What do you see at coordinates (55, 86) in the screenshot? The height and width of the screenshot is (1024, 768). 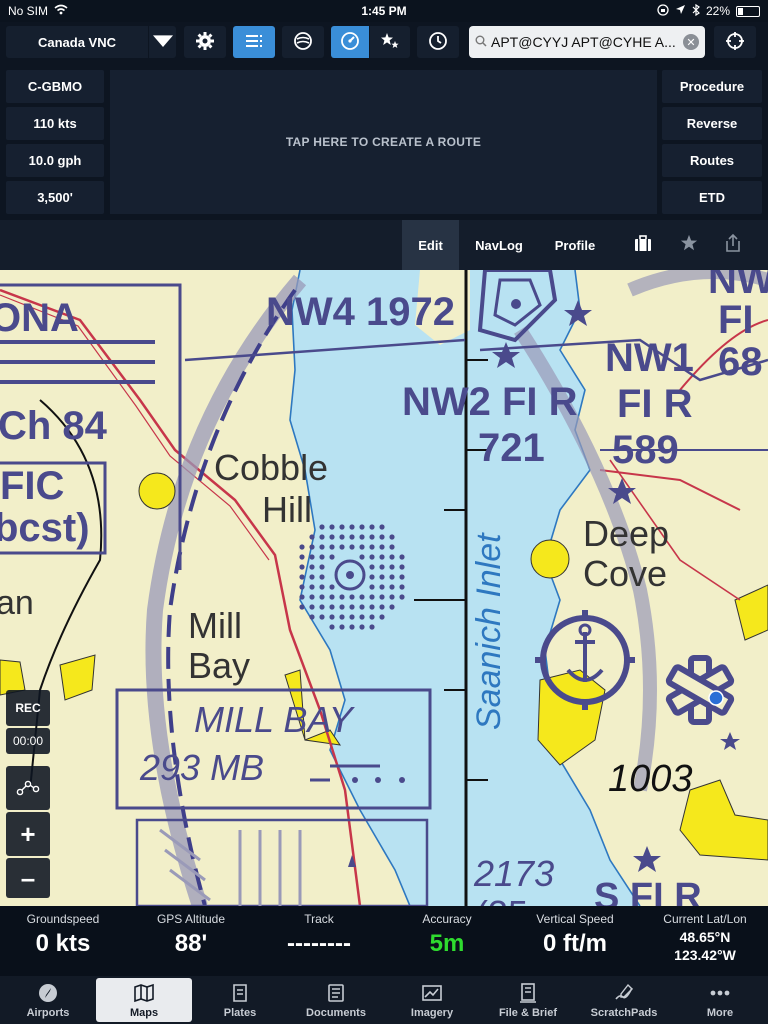 I see `aircraft-tail-button: C-GBMO` at bounding box center [55, 86].